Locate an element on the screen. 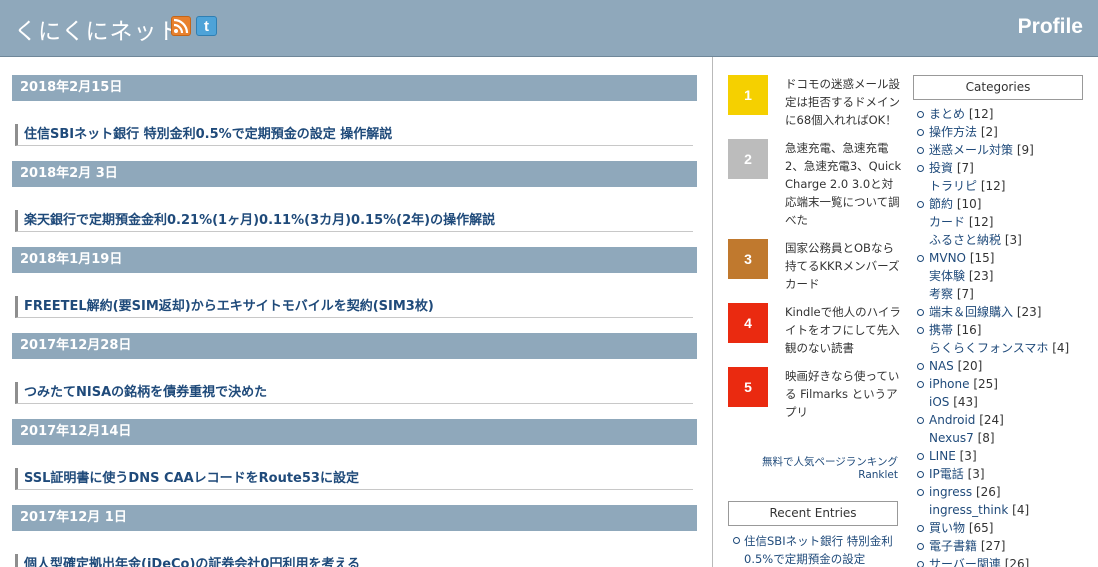 This screenshot has width=1098, height=567. category-link: LINE is located at coordinates (942, 456).